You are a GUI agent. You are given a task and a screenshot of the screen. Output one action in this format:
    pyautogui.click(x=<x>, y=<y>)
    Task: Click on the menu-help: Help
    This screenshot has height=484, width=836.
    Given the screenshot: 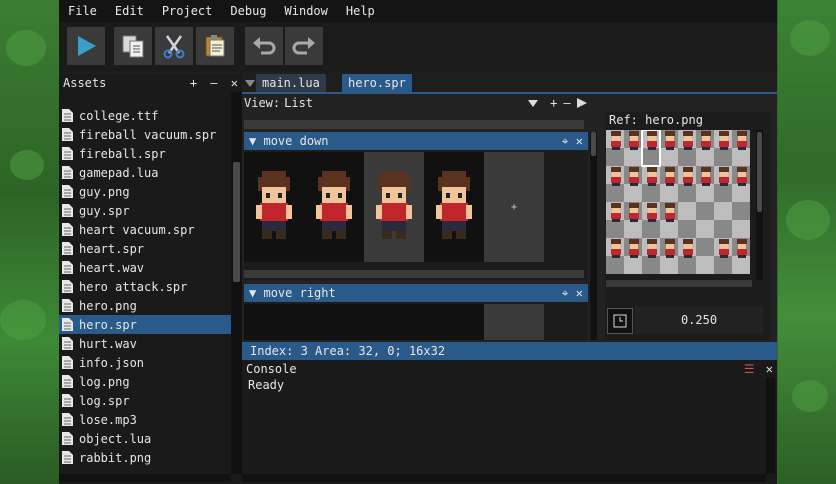 What is the action you would take?
    pyautogui.click(x=360, y=11)
    